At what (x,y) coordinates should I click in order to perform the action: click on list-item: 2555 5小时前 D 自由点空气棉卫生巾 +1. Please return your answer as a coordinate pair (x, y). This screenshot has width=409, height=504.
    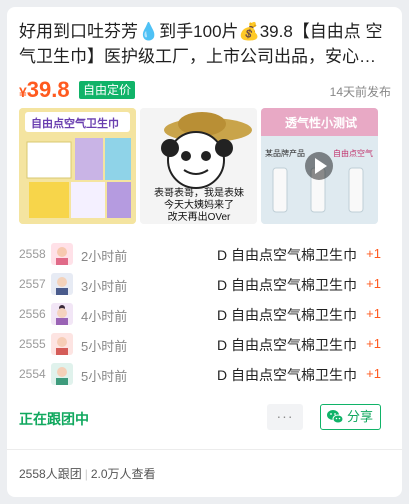
    Looking at the image, I should click on (205, 345).